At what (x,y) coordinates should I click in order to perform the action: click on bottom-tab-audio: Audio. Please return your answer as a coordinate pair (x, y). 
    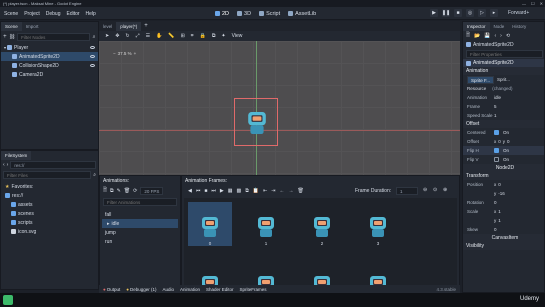
    Looking at the image, I should click on (168, 289).